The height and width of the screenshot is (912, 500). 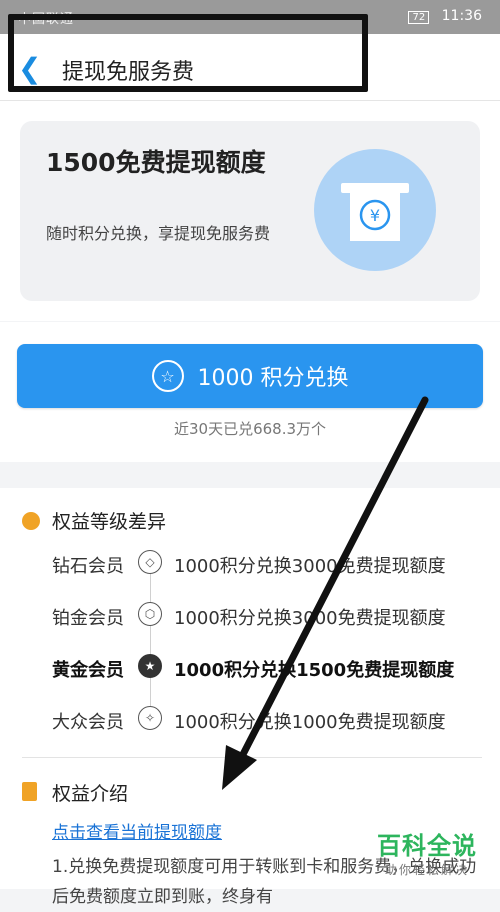 What do you see at coordinates (167, 376) in the screenshot?
I see `star-icon: ☆` at bounding box center [167, 376].